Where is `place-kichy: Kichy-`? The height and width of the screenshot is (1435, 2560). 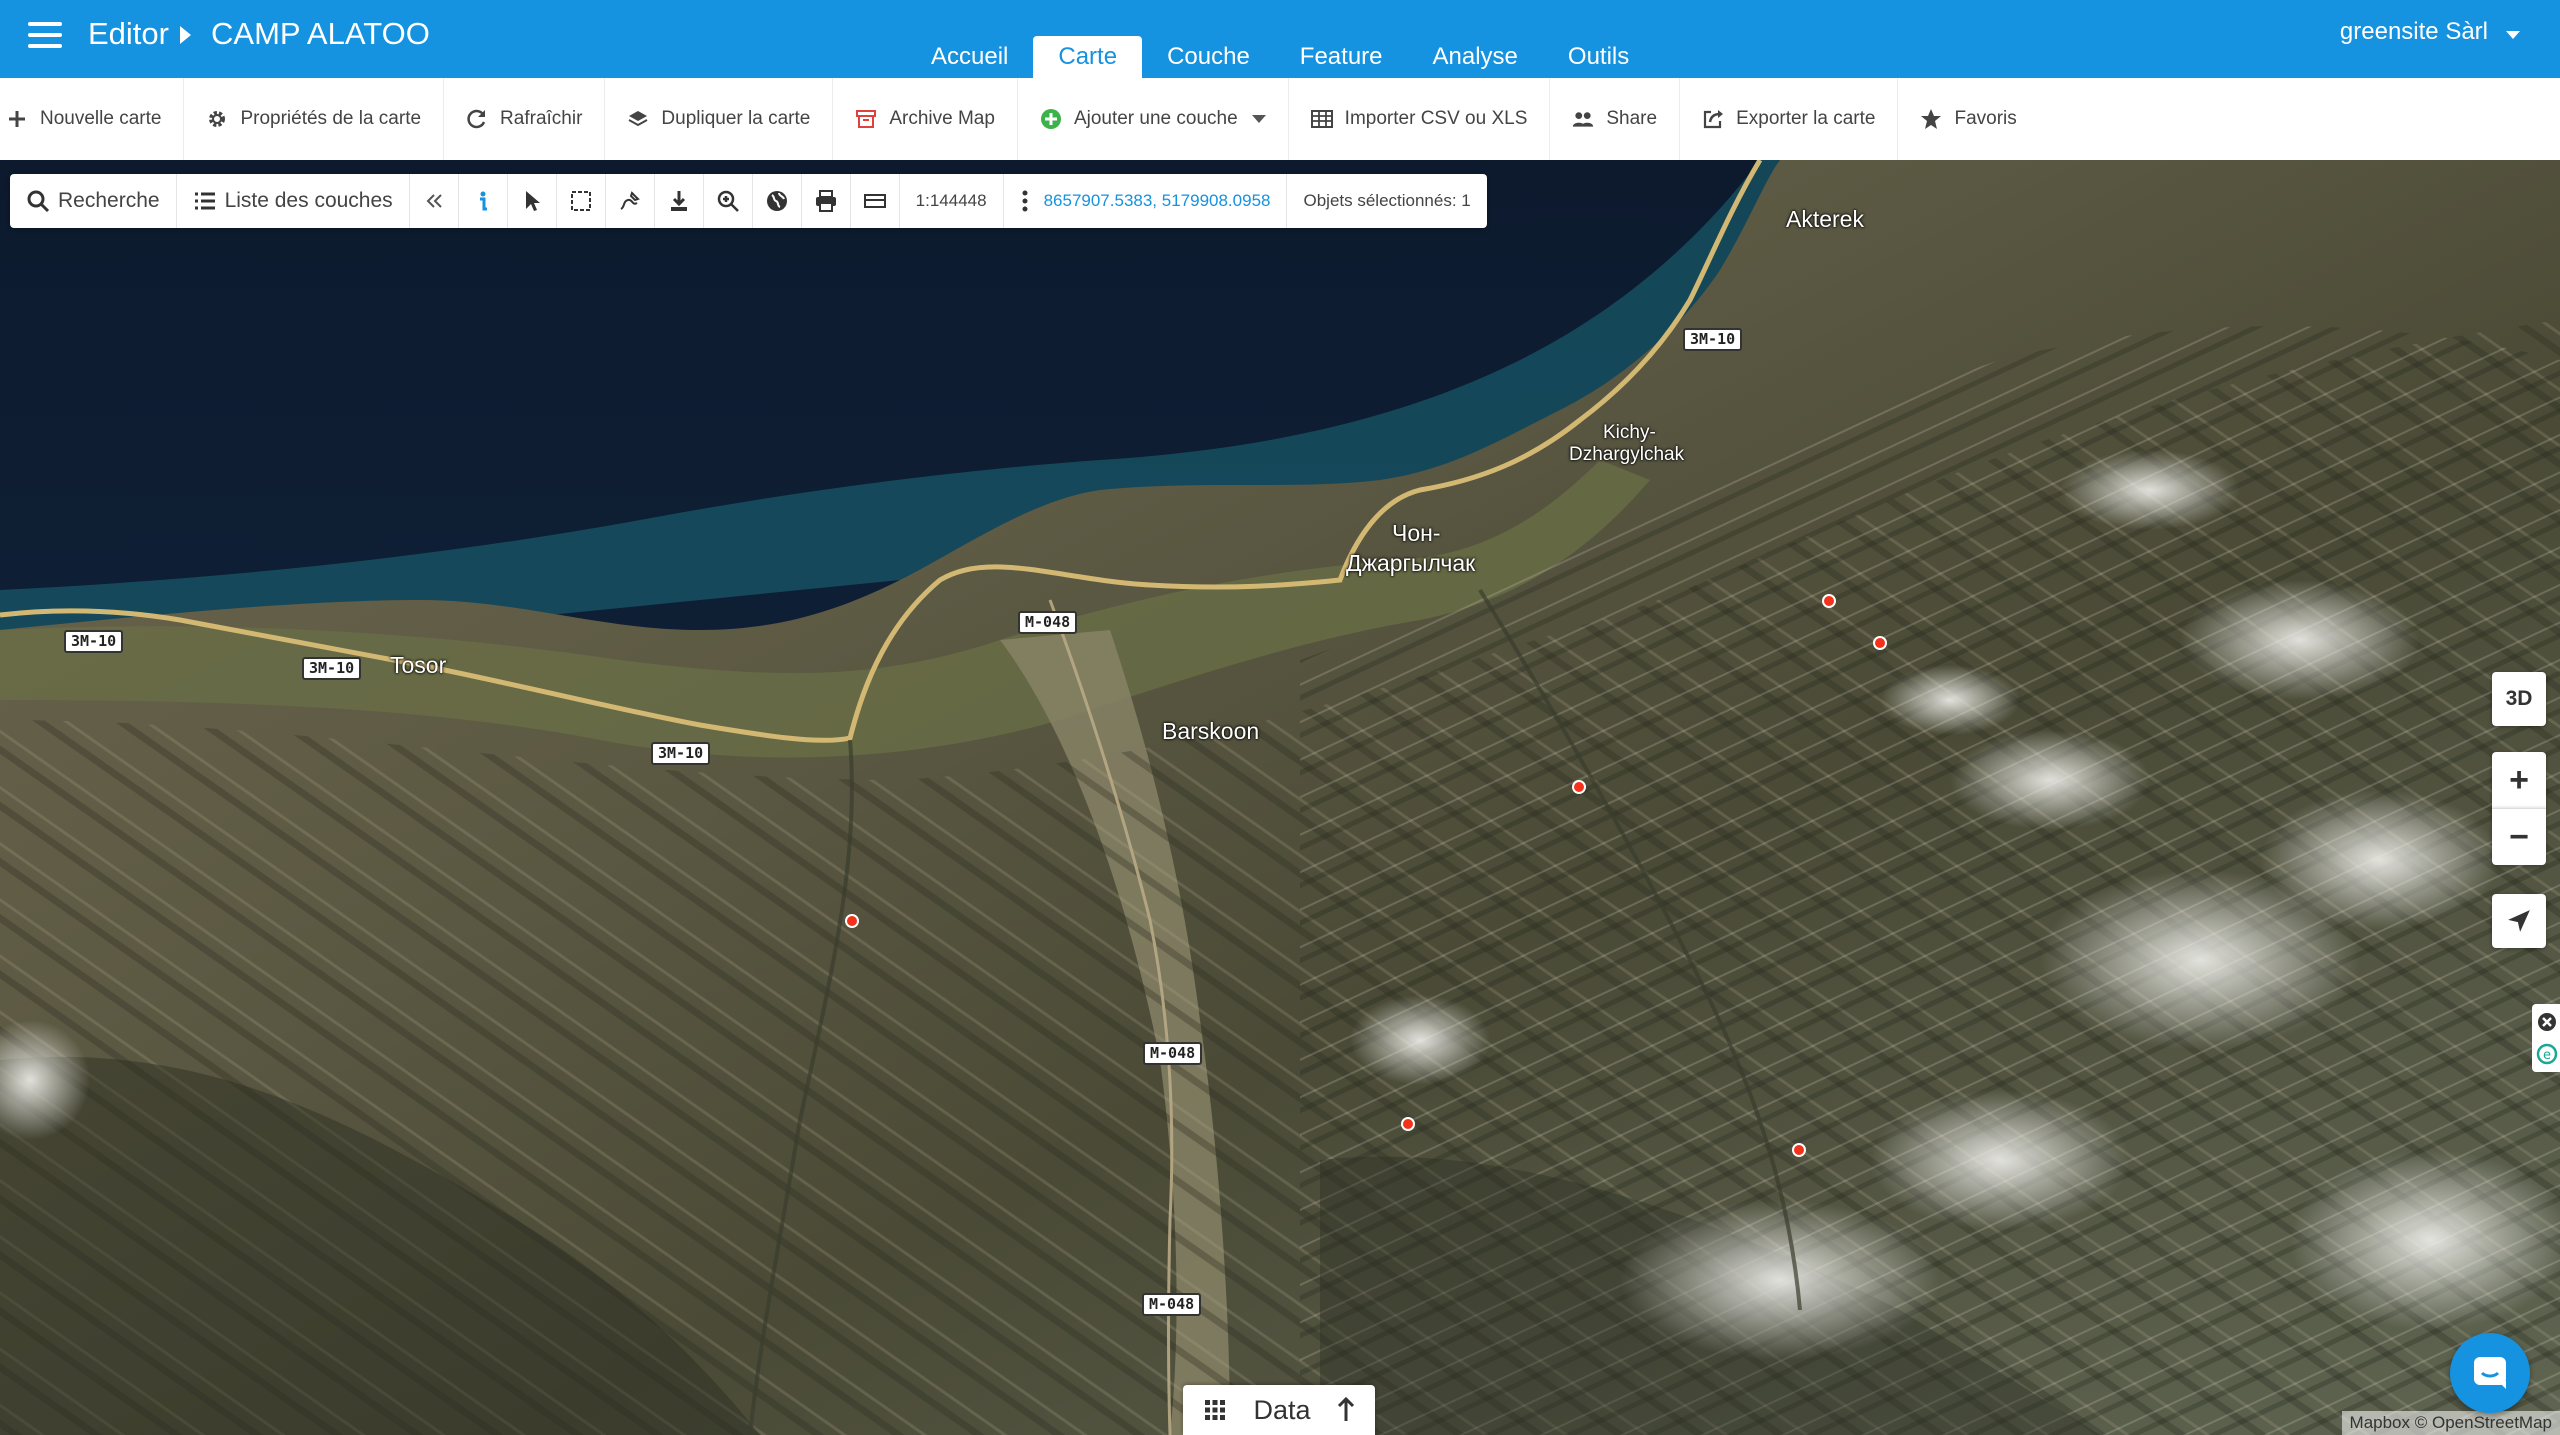 place-kichy: Kichy- is located at coordinates (1629, 432).